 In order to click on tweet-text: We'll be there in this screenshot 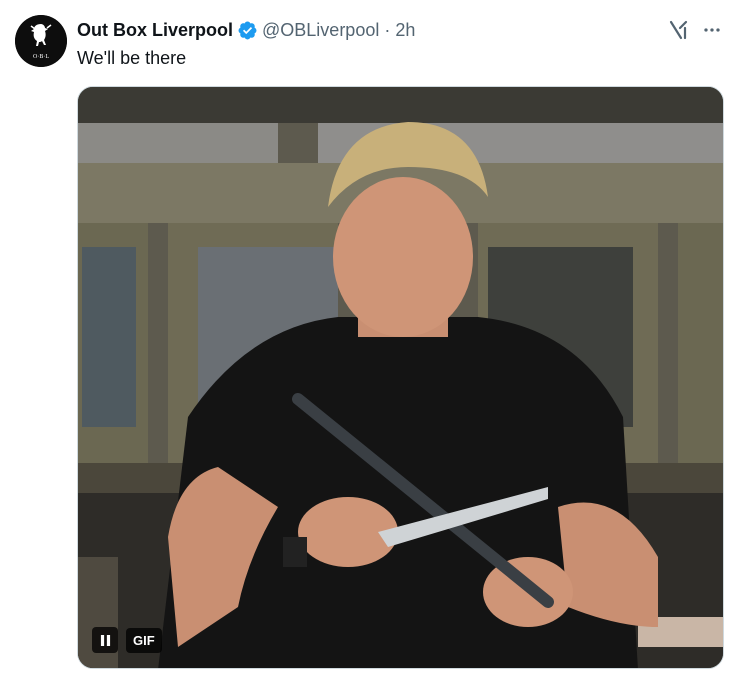, I will do `click(132, 58)`.